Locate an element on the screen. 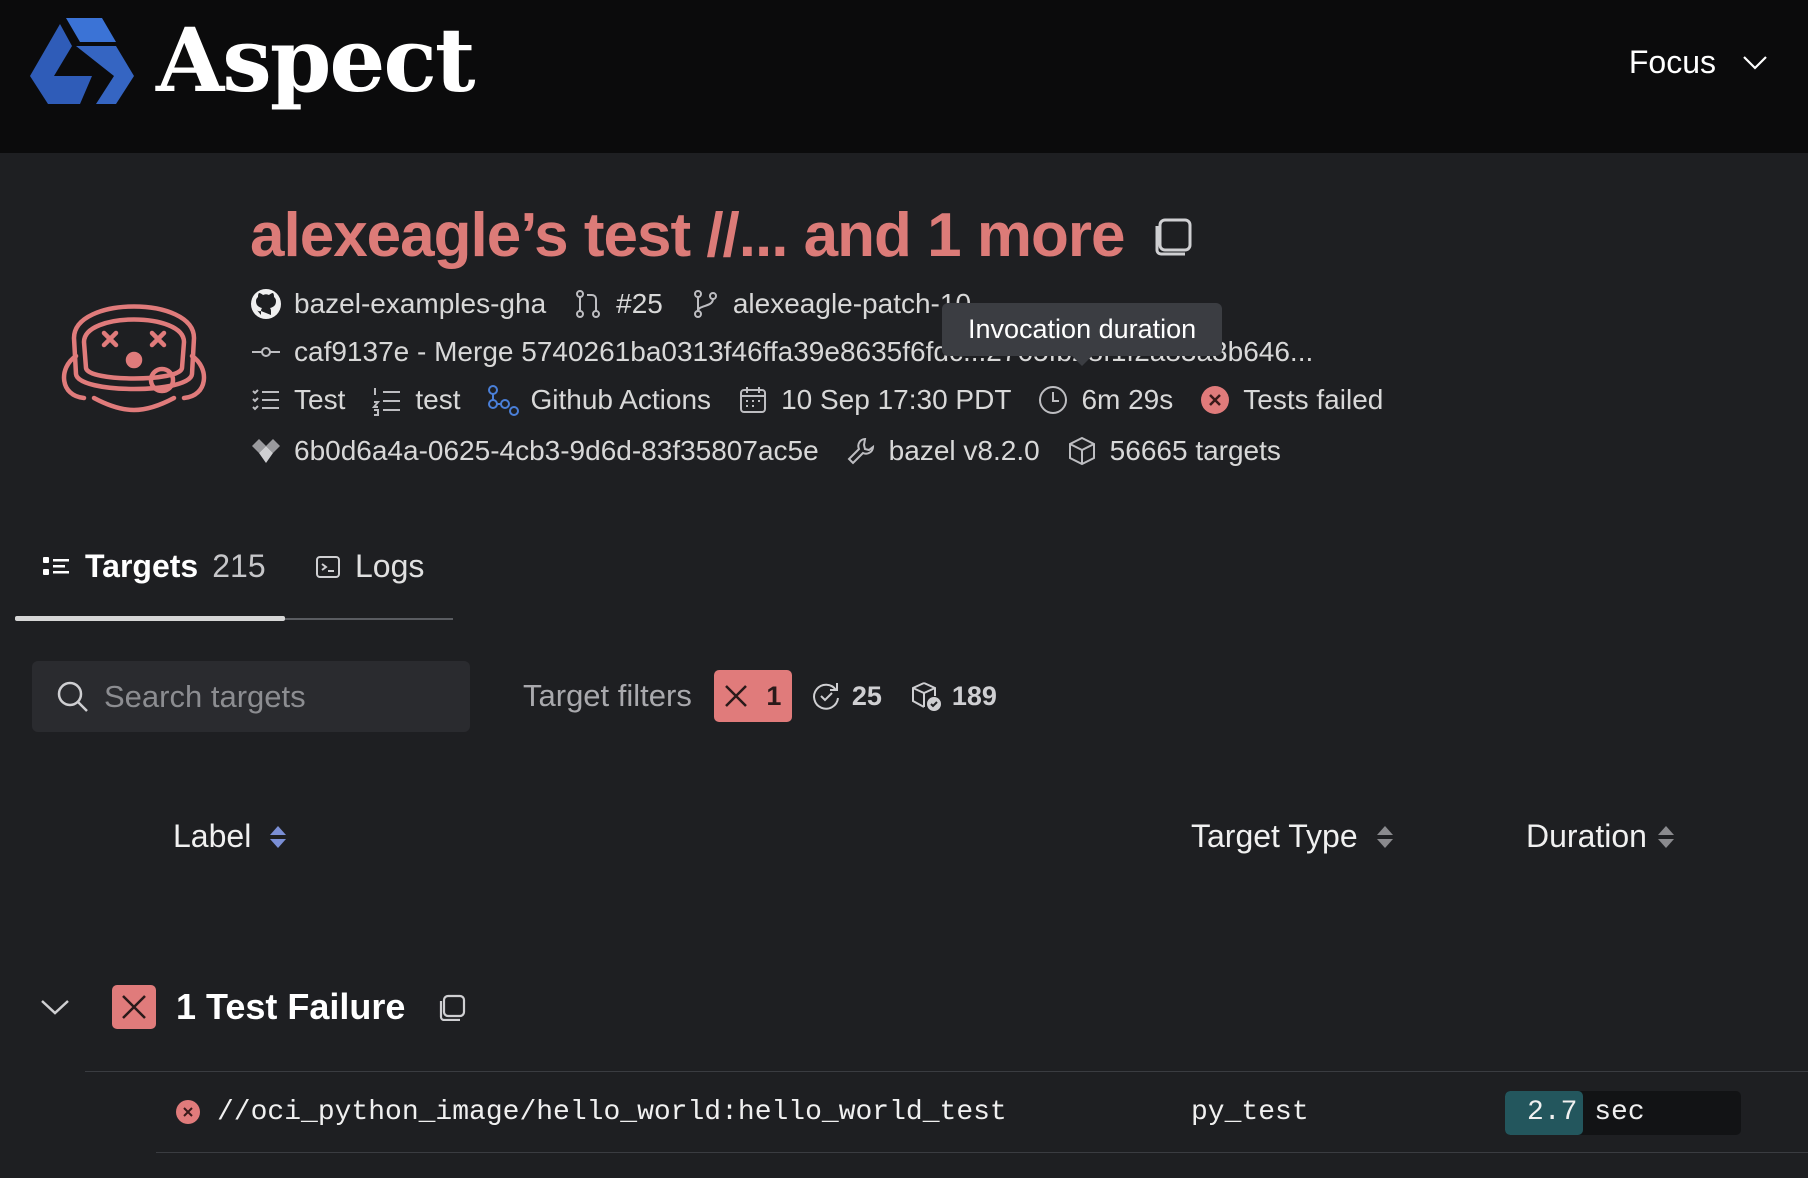 The height and width of the screenshot is (1178, 1808). tab-logs-label: Logs is located at coordinates (390, 566).